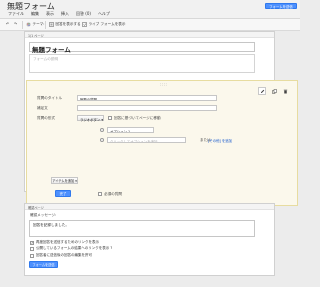 The width and height of the screenshot is (320, 287). I want to click on option-1-input: オプション 1, so click(130, 130).